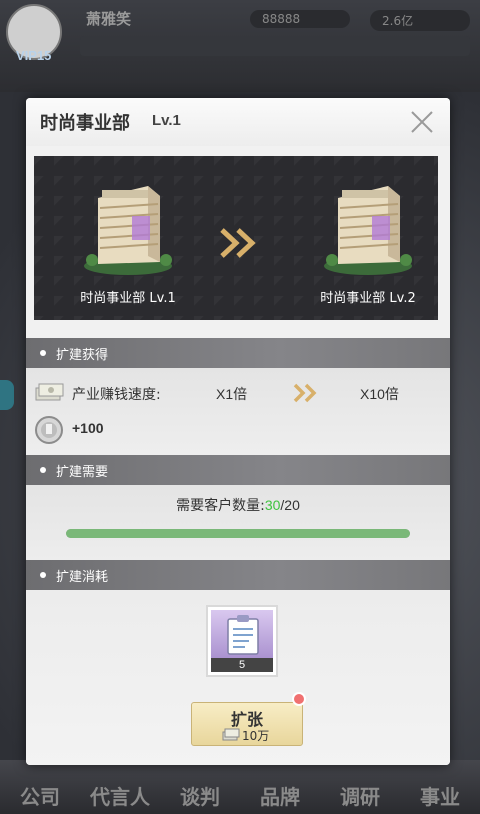  What do you see at coordinates (166, 120) in the screenshot?
I see `dialog-level: Lv.1` at bounding box center [166, 120].